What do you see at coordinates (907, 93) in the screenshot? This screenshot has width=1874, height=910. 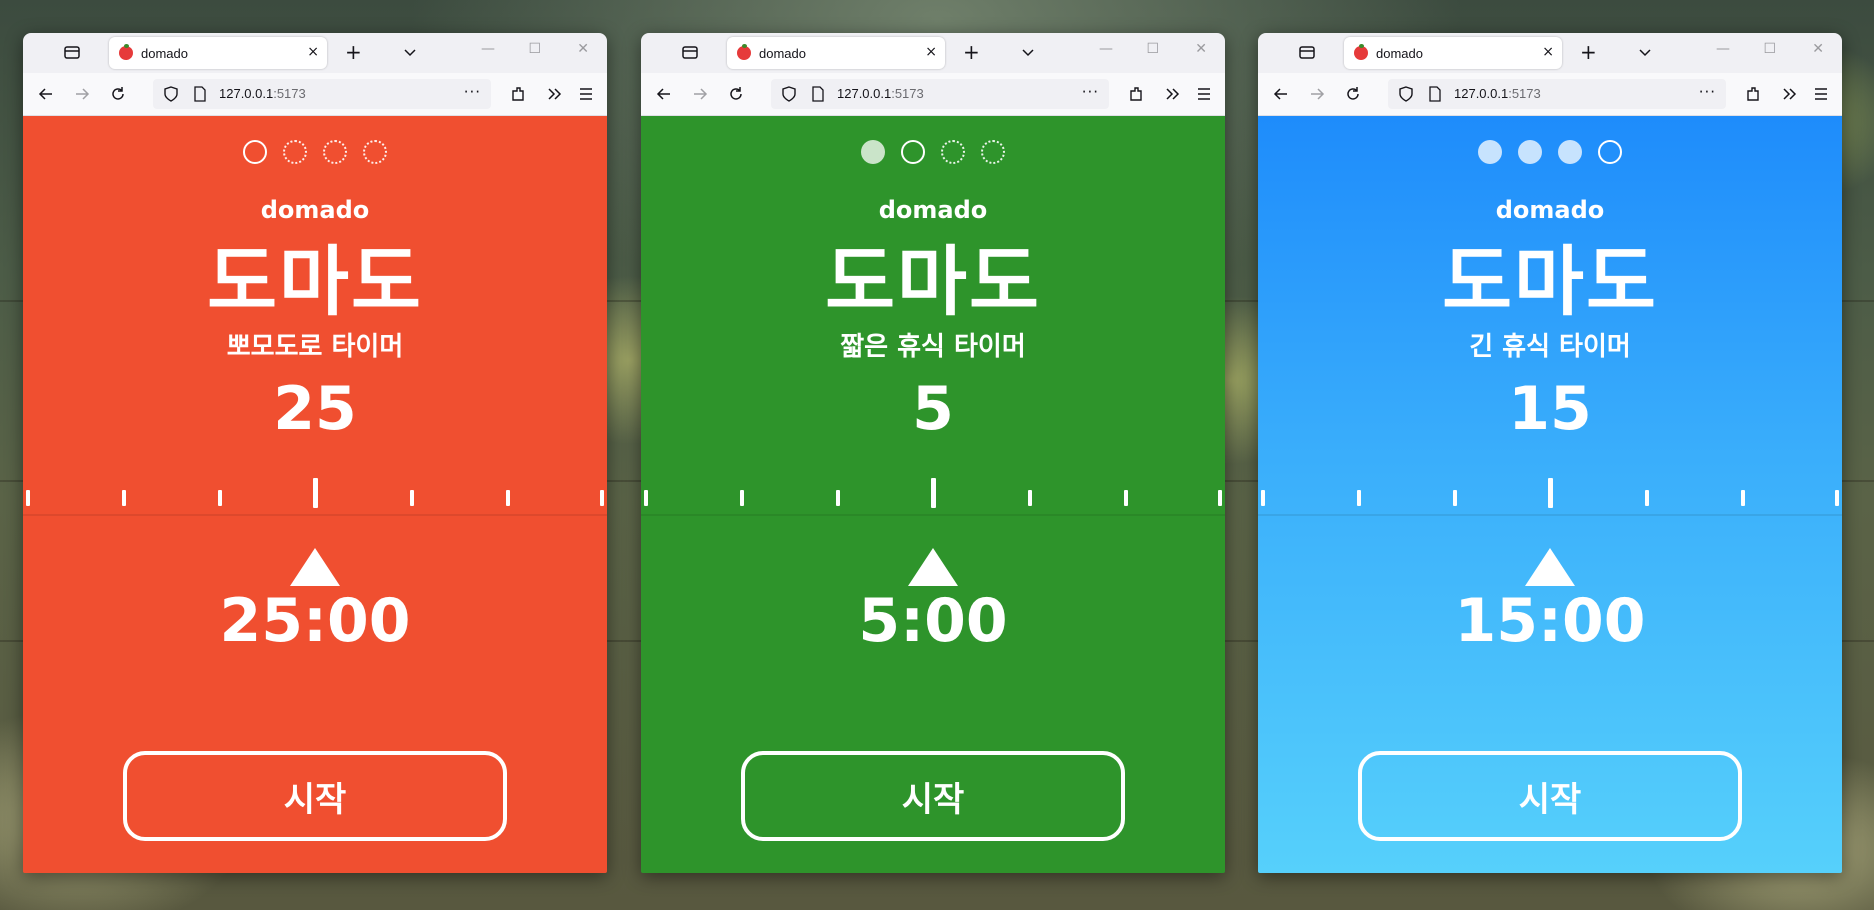 I see `url-port: :5173` at bounding box center [907, 93].